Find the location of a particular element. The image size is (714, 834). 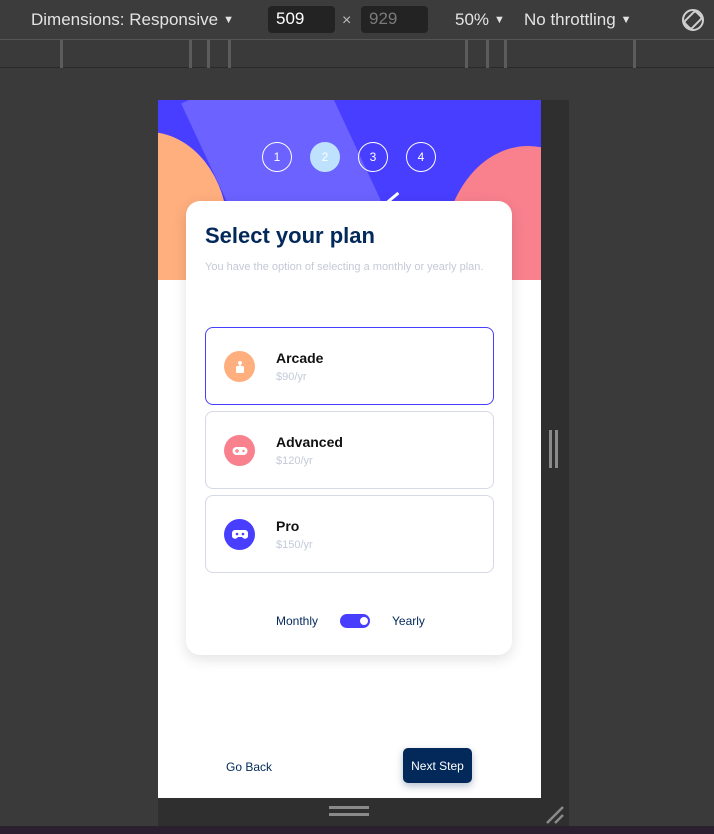

window-bottom-bar is located at coordinates (357, 830).